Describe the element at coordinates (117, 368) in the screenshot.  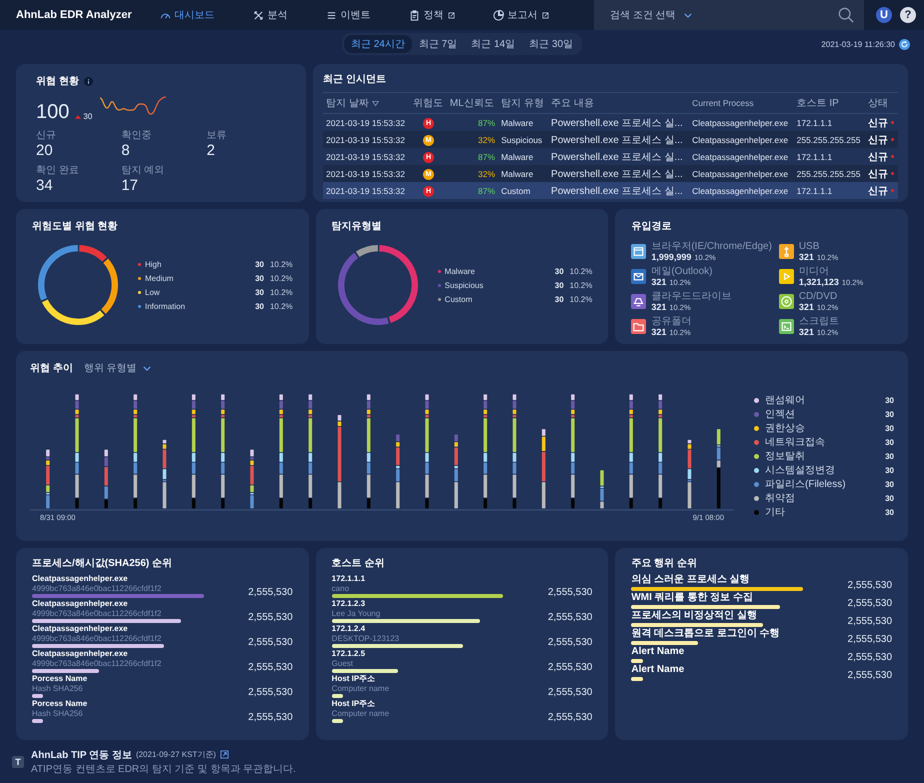
I see `filter-dropdown: 행위 유형별` at that location.